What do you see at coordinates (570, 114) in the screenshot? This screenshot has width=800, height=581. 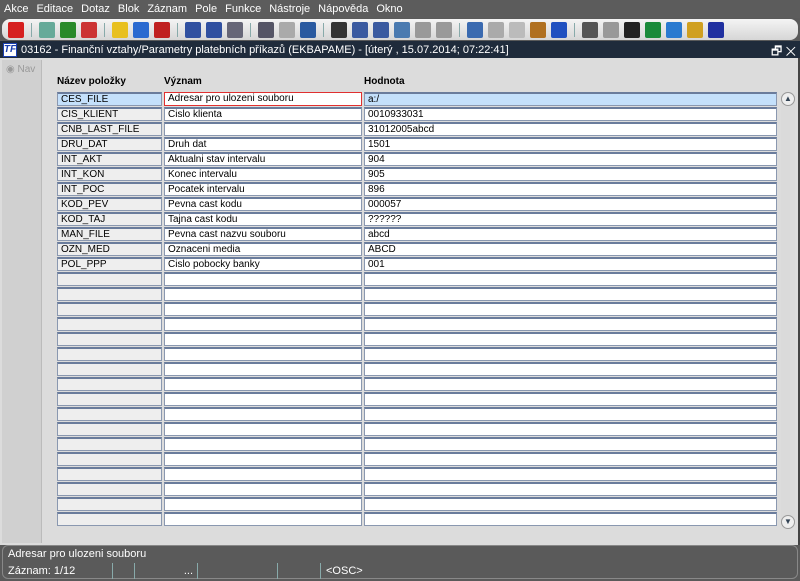 I see `value-field: 0010933031` at bounding box center [570, 114].